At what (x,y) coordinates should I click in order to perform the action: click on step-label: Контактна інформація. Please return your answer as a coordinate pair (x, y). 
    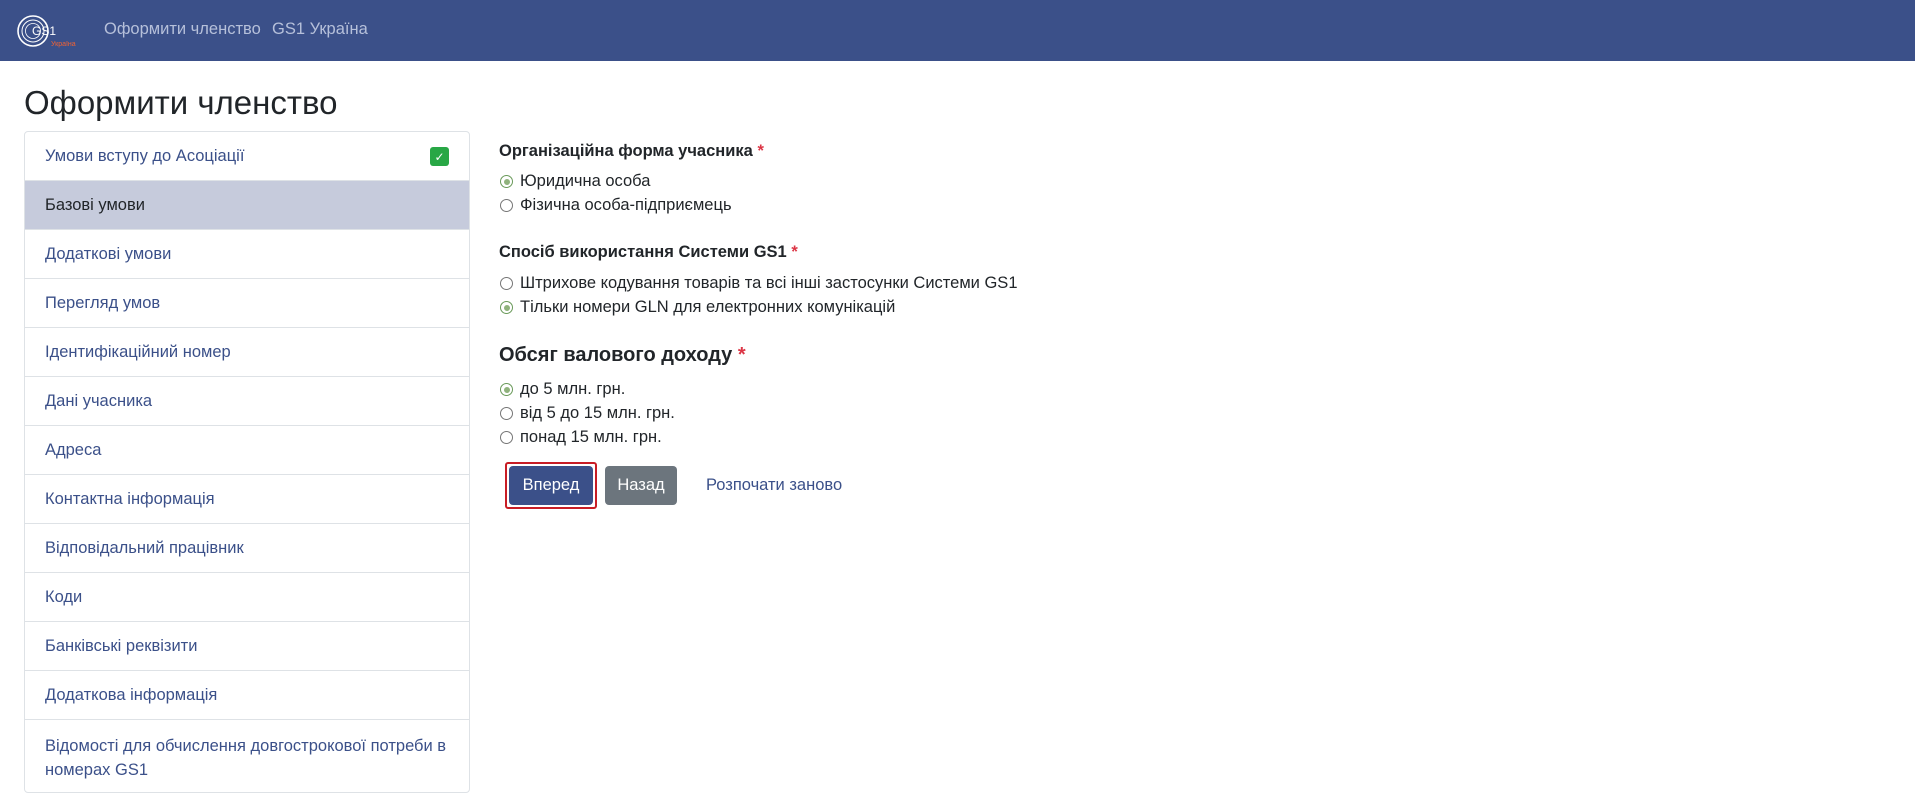
    Looking at the image, I should click on (130, 498).